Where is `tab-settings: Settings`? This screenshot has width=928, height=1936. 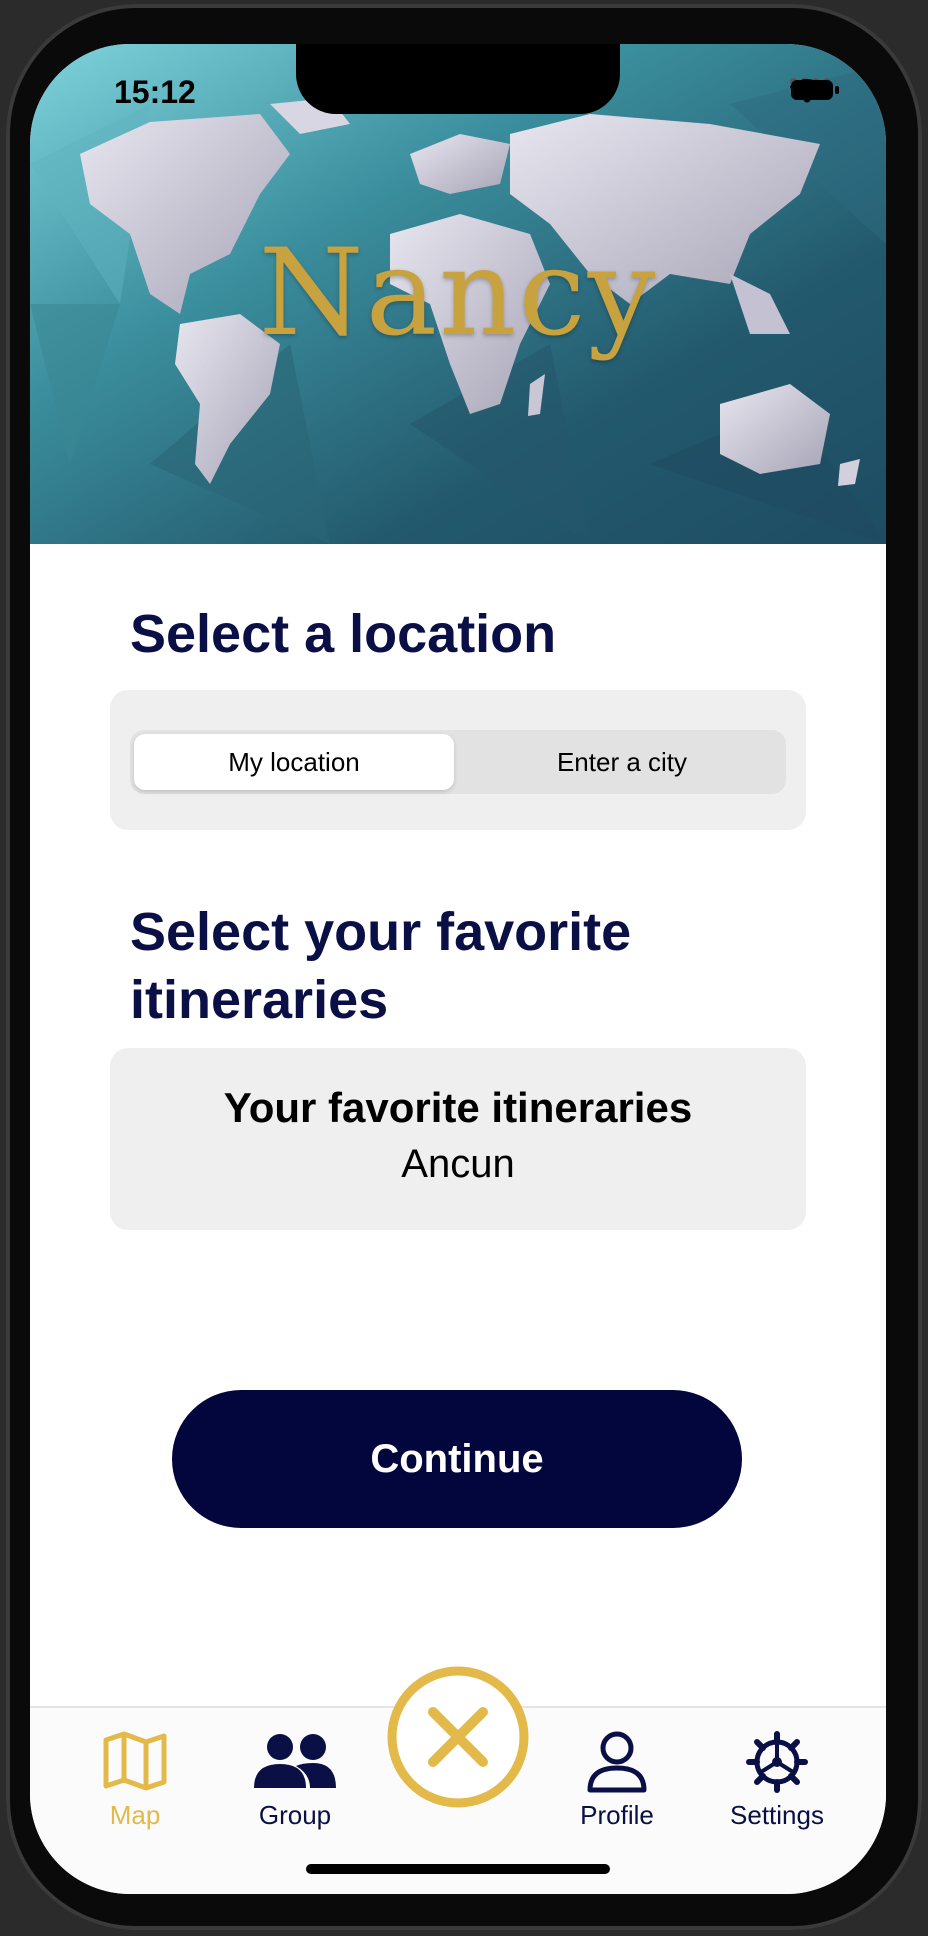 tab-settings: Settings is located at coordinates (777, 1769).